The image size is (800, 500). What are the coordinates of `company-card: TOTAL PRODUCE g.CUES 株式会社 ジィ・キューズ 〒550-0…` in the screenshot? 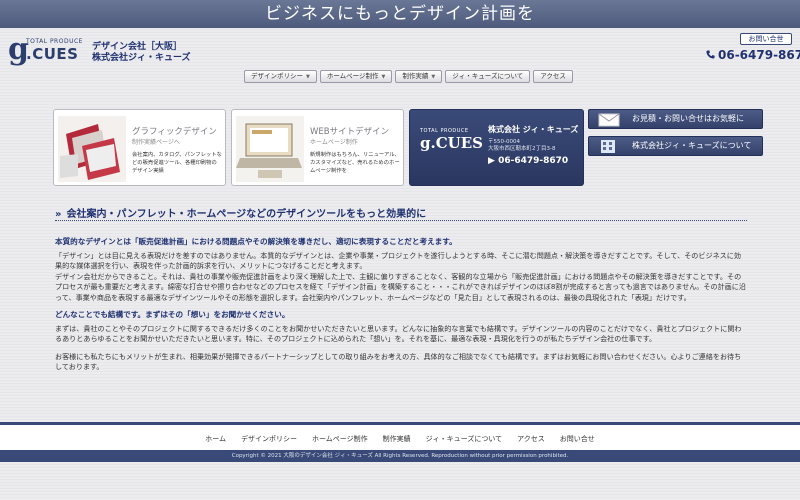 It's located at (496, 147).